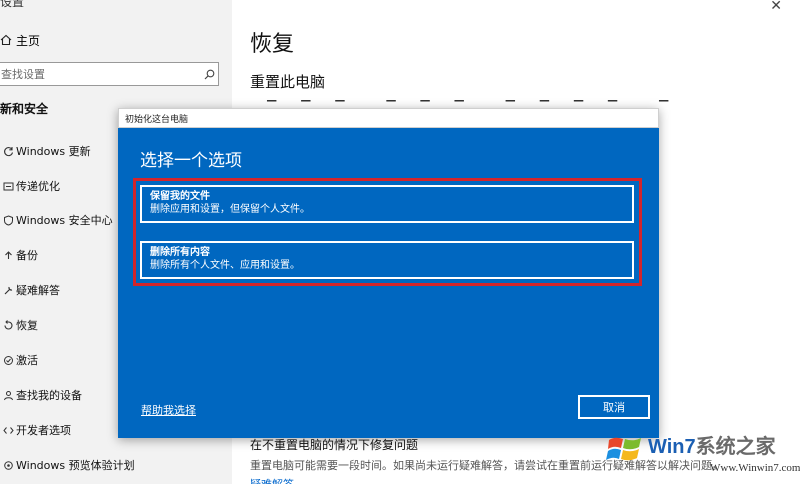  Describe the element at coordinates (623, 449) in the screenshot. I see `windows-logo-icon` at that location.